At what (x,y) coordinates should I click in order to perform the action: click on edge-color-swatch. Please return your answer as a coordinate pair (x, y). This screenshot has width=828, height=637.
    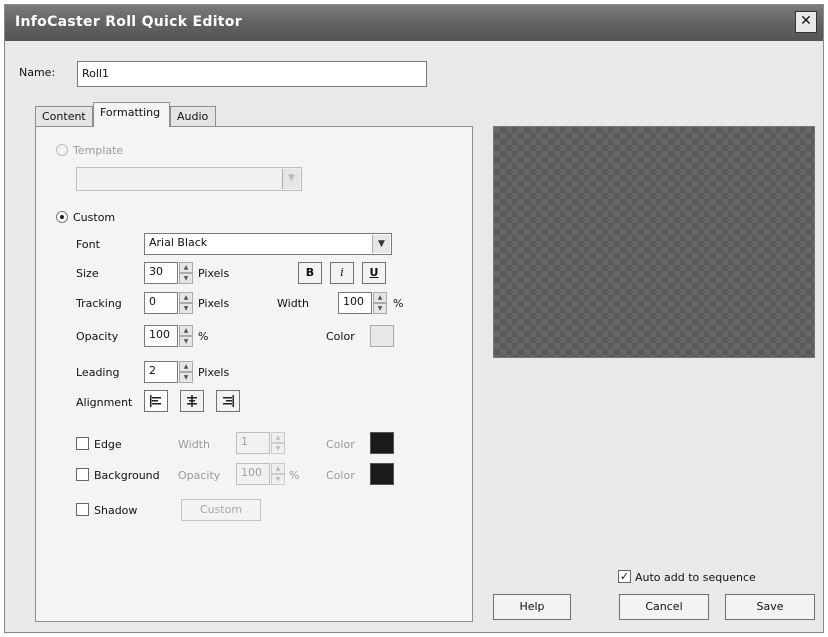
    Looking at the image, I should click on (382, 443).